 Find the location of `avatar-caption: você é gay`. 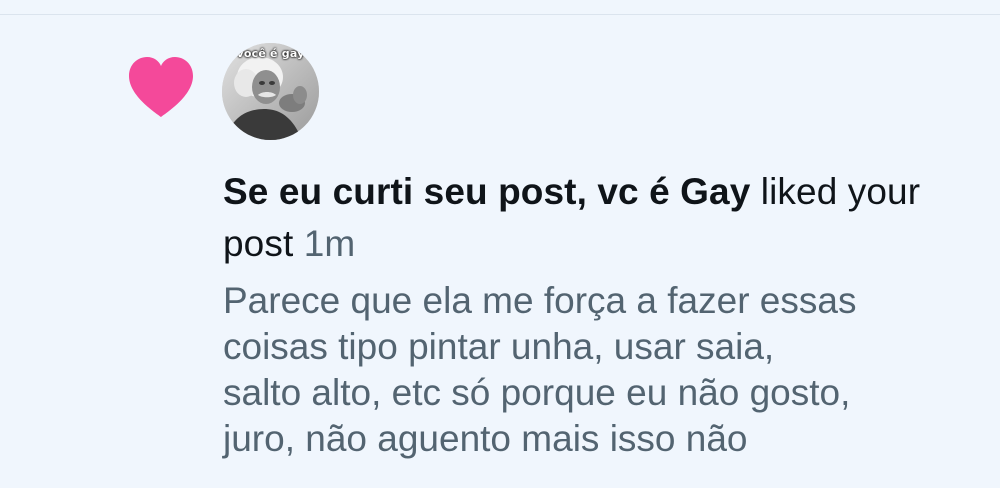

avatar-caption: você é gay is located at coordinates (270, 53).